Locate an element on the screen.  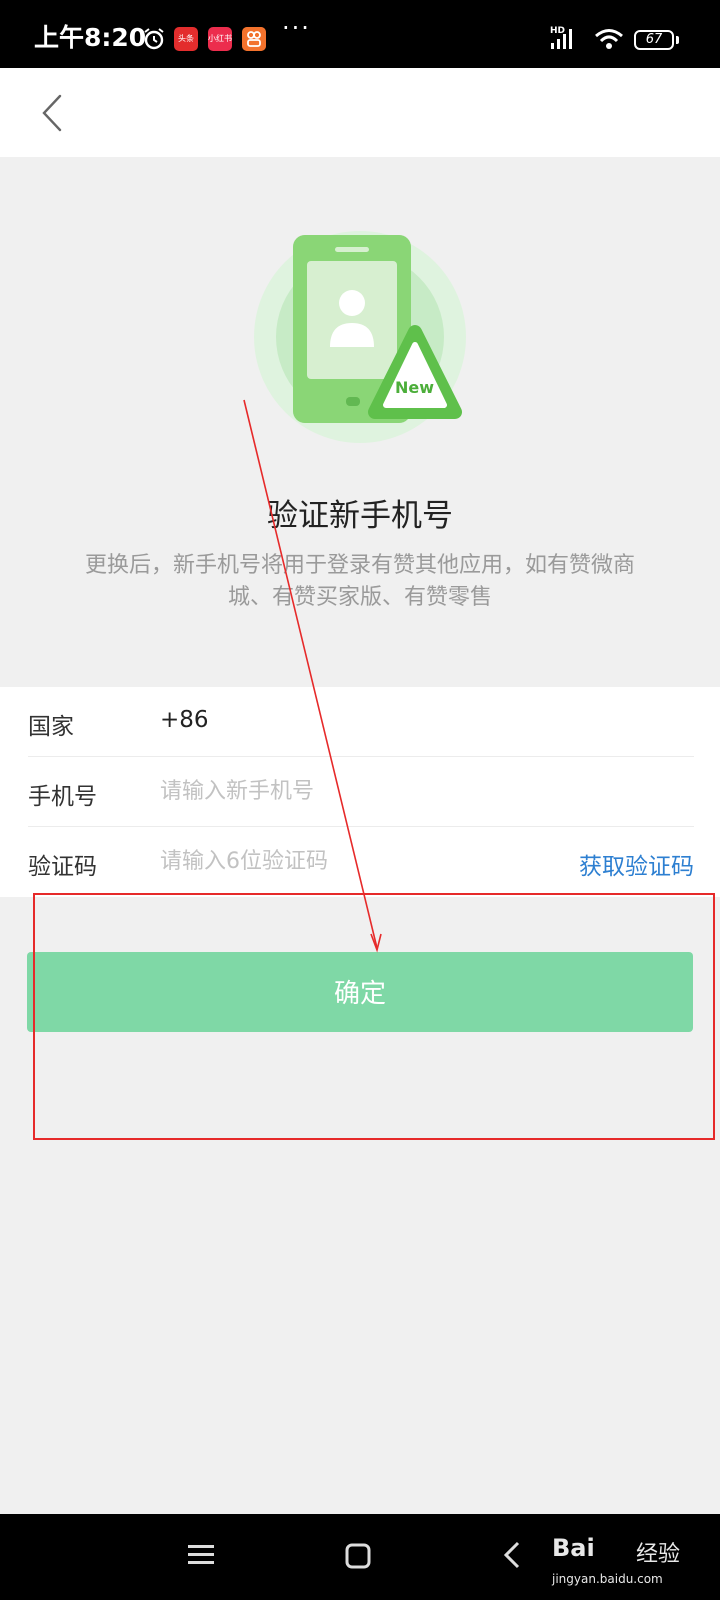
new-badge-text: New is located at coordinates (415, 387).